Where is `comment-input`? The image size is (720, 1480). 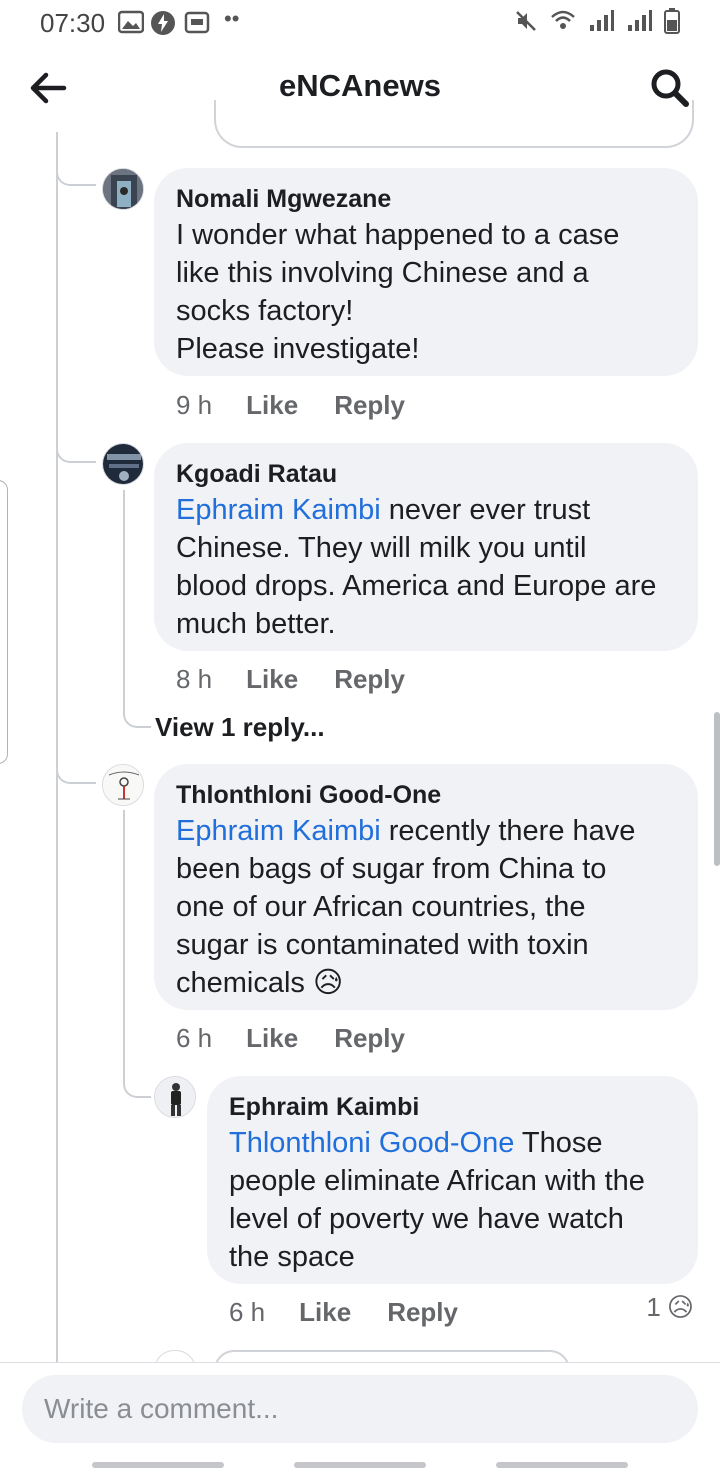
comment-input is located at coordinates (360, 1409).